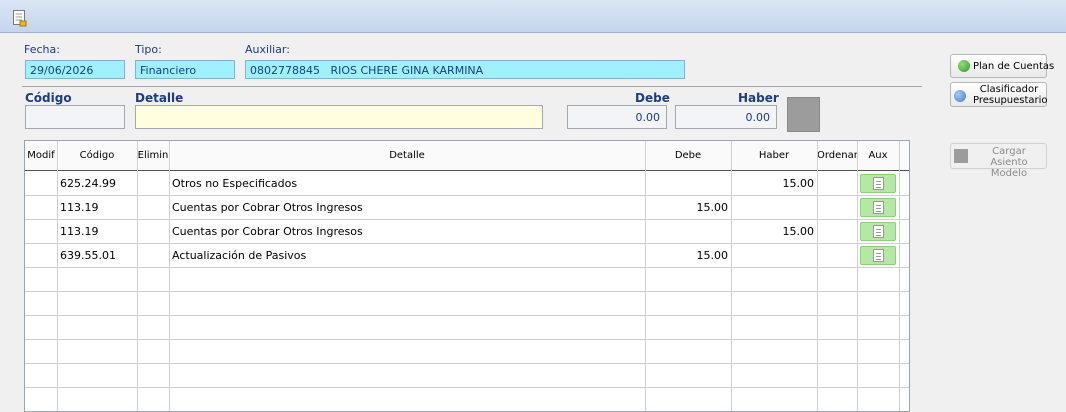 The width and height of the screenshot is (1066, 412). I want to click on col-header-elimin: Elimin, so click(153, 156).